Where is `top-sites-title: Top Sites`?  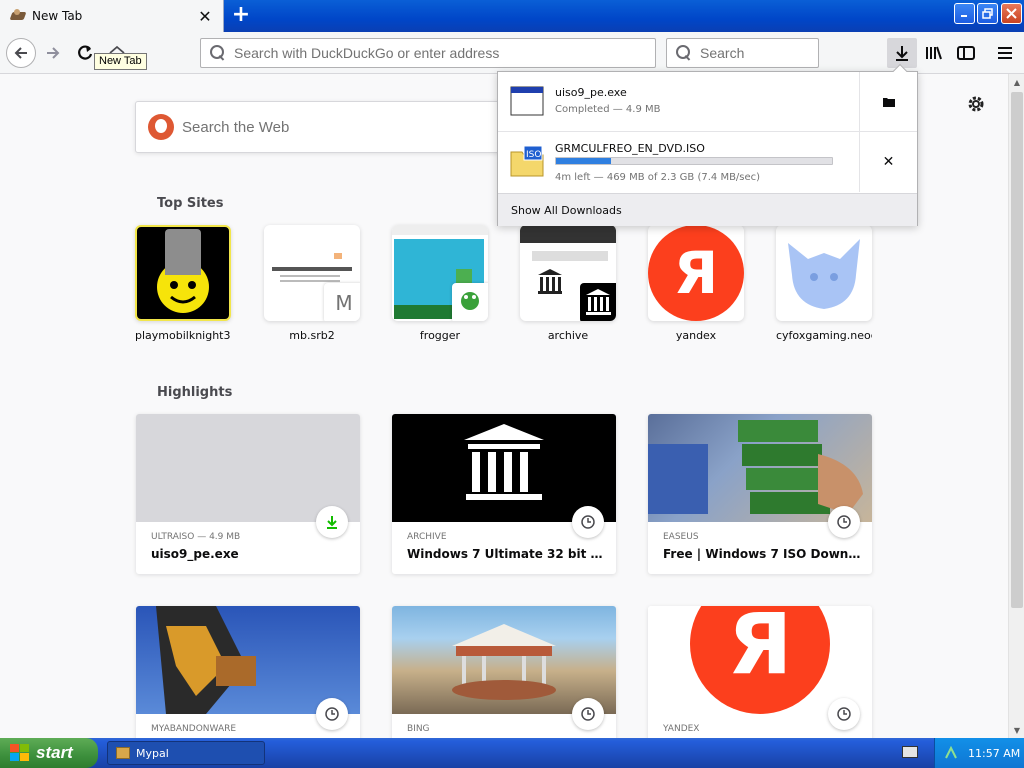
top-sites-title: Top Sites is located at coordinates (190, 203).